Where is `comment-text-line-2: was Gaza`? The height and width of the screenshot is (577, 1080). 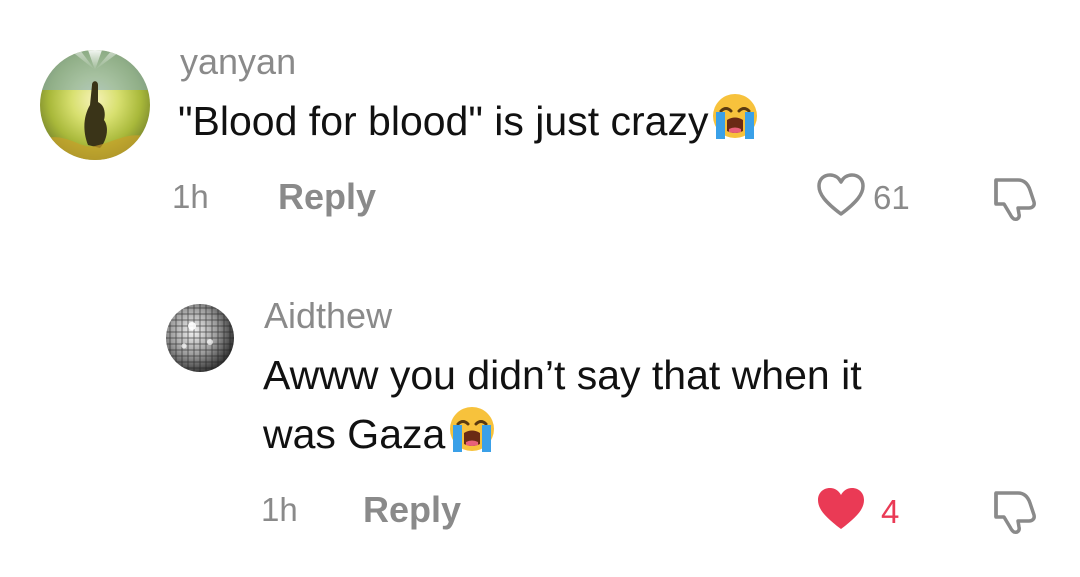 comment-text-line-2: was Gaza is located at coordinates (380, 436).